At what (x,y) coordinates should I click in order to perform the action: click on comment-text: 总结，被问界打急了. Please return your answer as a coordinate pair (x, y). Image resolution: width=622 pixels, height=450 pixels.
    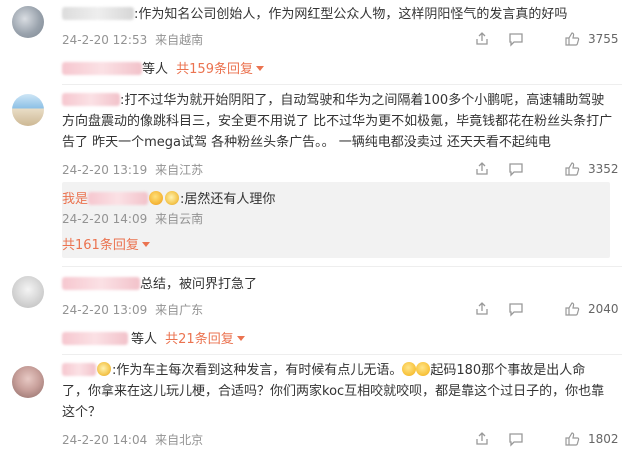
    Looking at the image, I should click on (159, 285).